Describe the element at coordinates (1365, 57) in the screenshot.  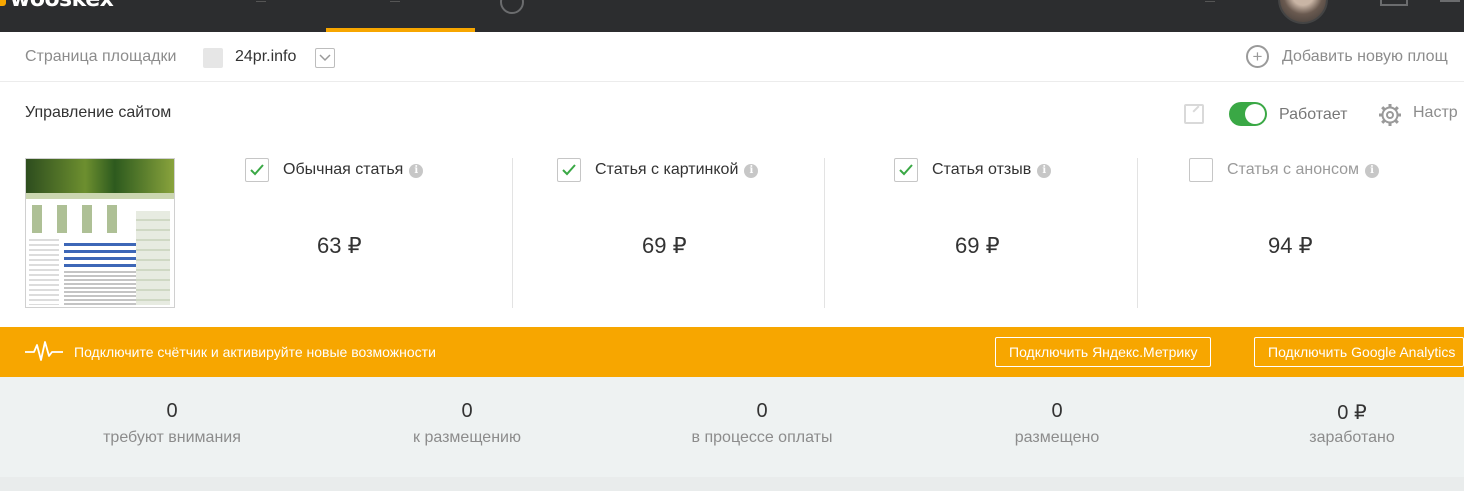
I see `add-site-link: Добавить новую площ` at that location.